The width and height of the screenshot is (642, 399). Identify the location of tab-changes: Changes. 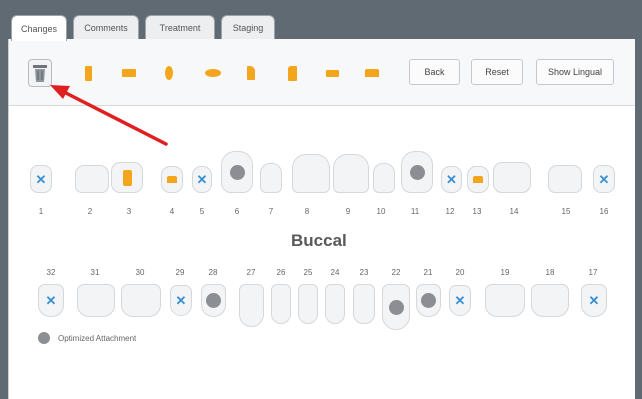
(39, 28).